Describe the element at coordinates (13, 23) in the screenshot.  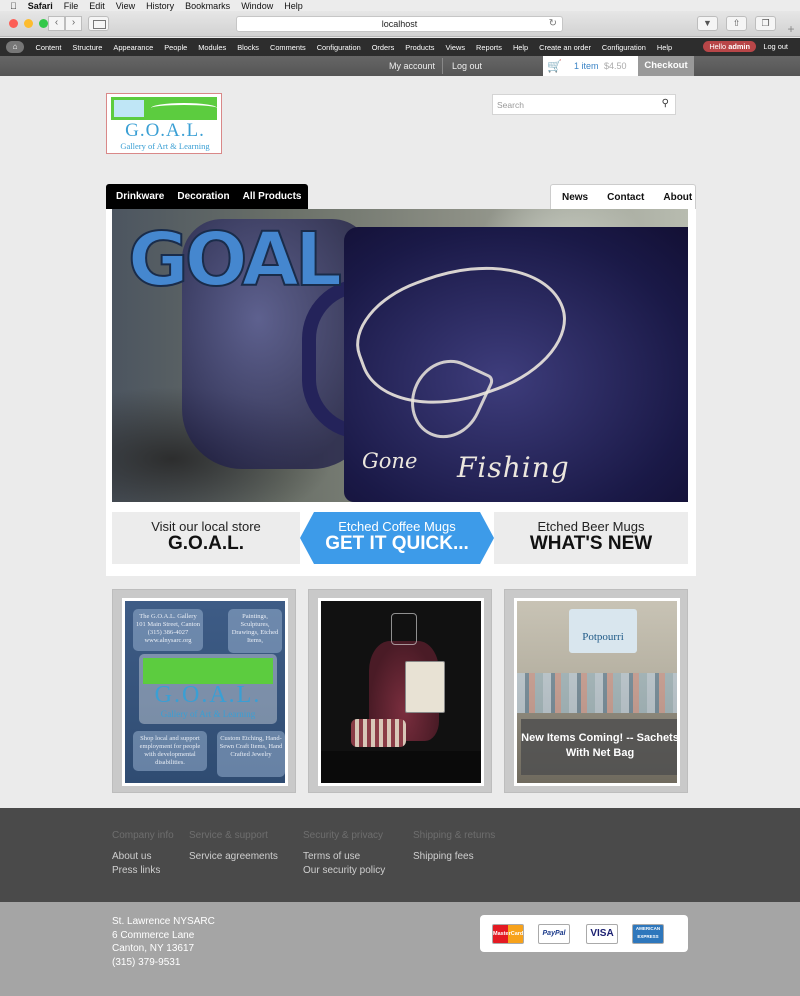
I see `close-window-button` at that location.